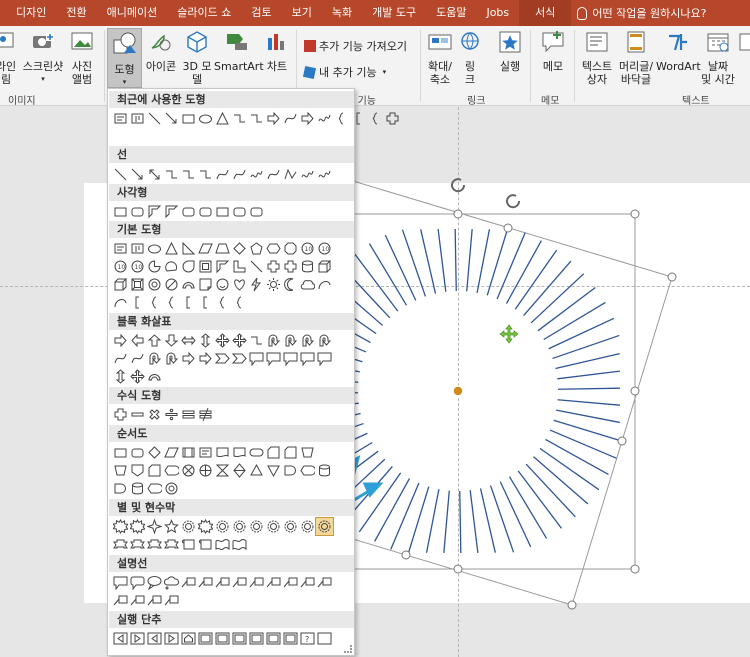  Describe the element at coordinates (154, 340) in the screenshot. I see `arrowU-shape-icon` at that location.